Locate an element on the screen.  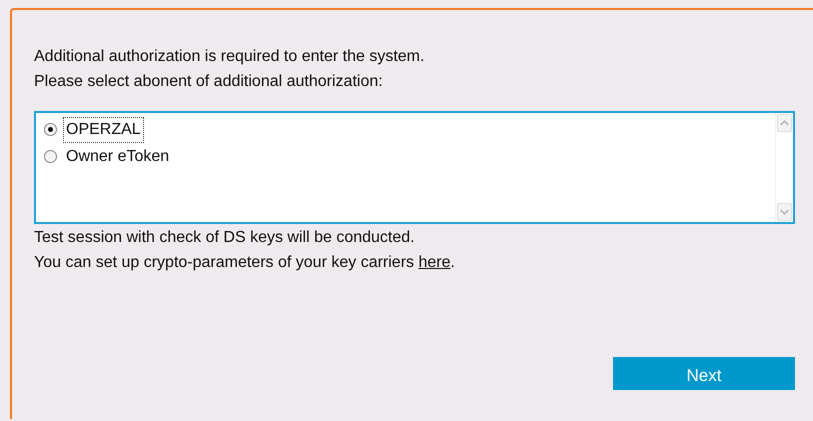
info-text: Test session with check of DS keys will be conducted. is located at coordinates (225, 238).